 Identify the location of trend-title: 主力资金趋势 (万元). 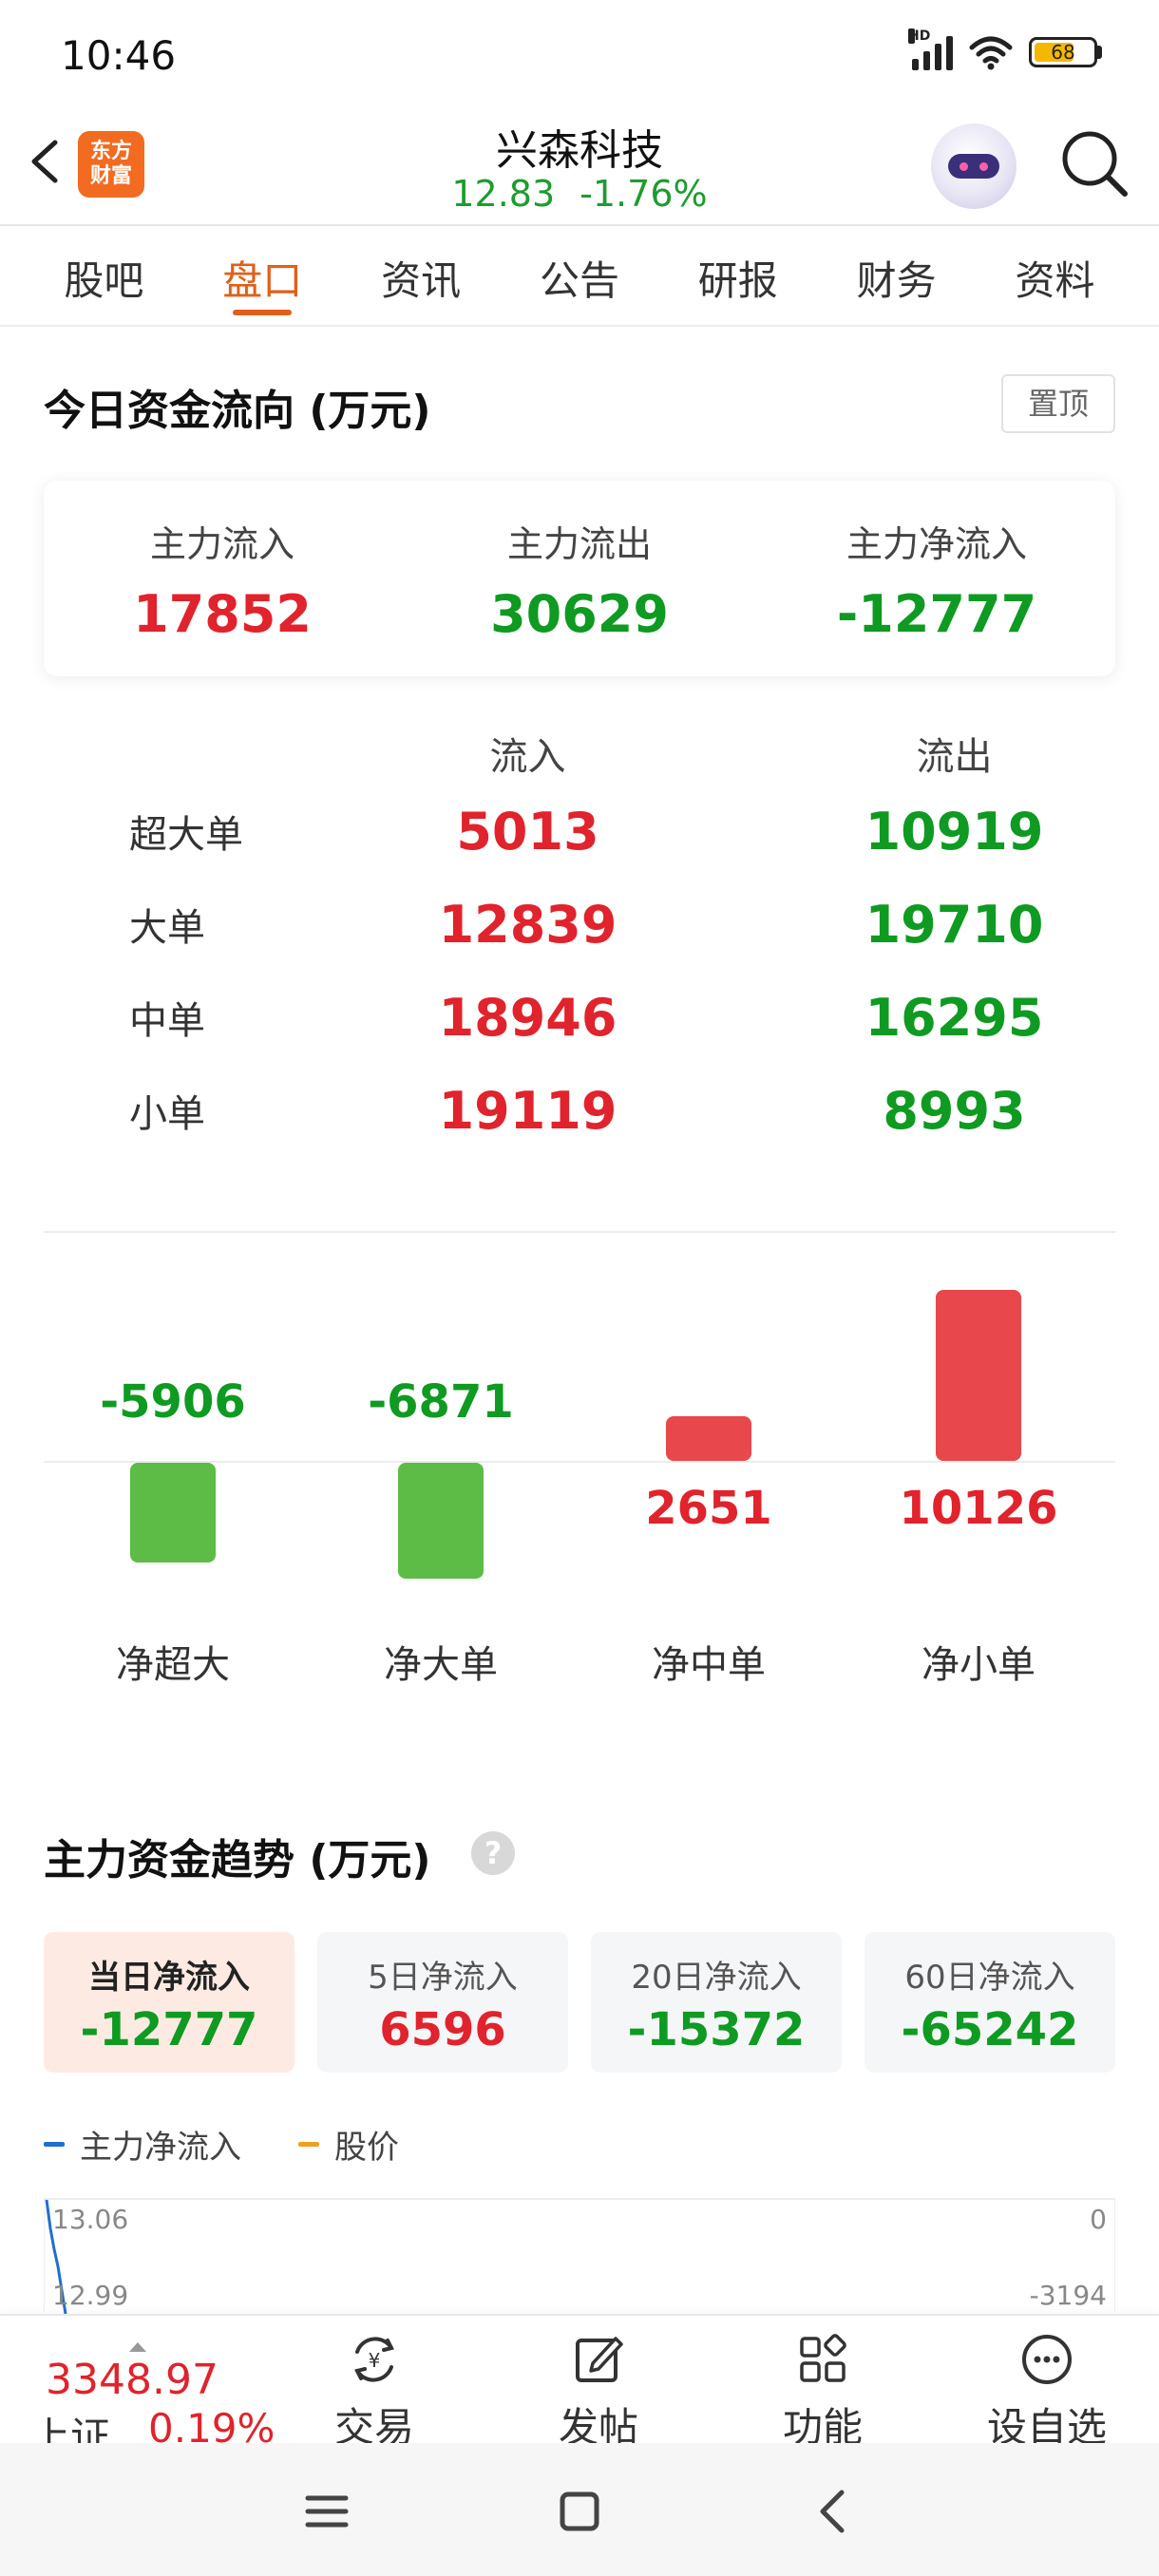
(237, 1860).